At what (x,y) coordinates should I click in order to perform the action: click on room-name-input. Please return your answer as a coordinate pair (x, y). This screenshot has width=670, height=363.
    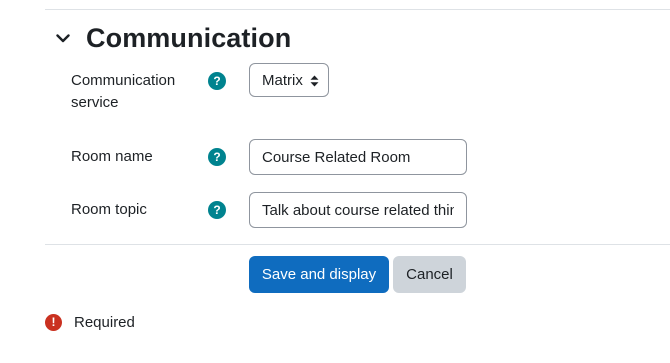
    Looking at the image, I should click on (358, 157).